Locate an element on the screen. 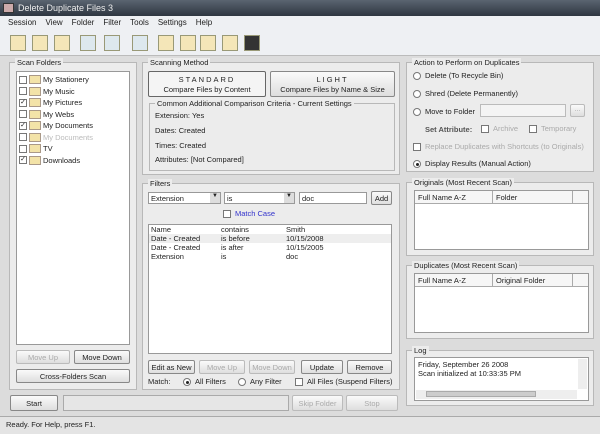 This screenshot has height=434, width=600. move-folder-input is located at coordinates (523, 110).